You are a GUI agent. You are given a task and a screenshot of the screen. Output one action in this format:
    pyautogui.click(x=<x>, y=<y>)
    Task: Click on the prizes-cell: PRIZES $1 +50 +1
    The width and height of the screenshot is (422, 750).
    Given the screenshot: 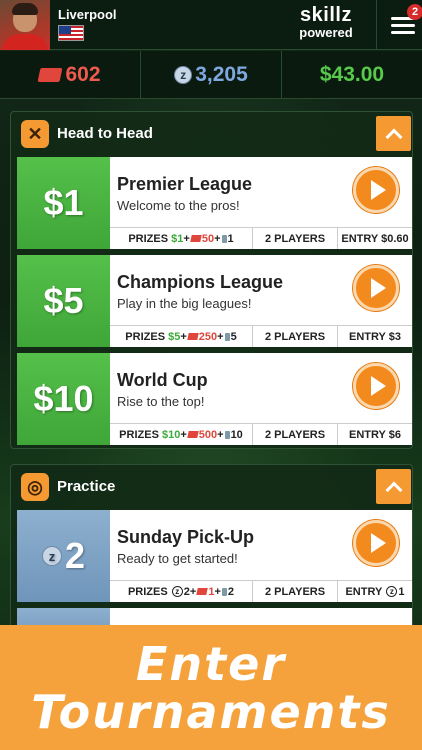 What is the action you would take?
    pyautogui.click(x=181, y=238)
    